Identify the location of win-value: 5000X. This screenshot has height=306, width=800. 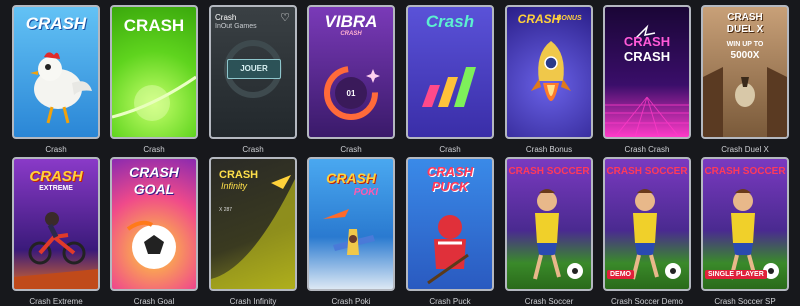
(745, 55).